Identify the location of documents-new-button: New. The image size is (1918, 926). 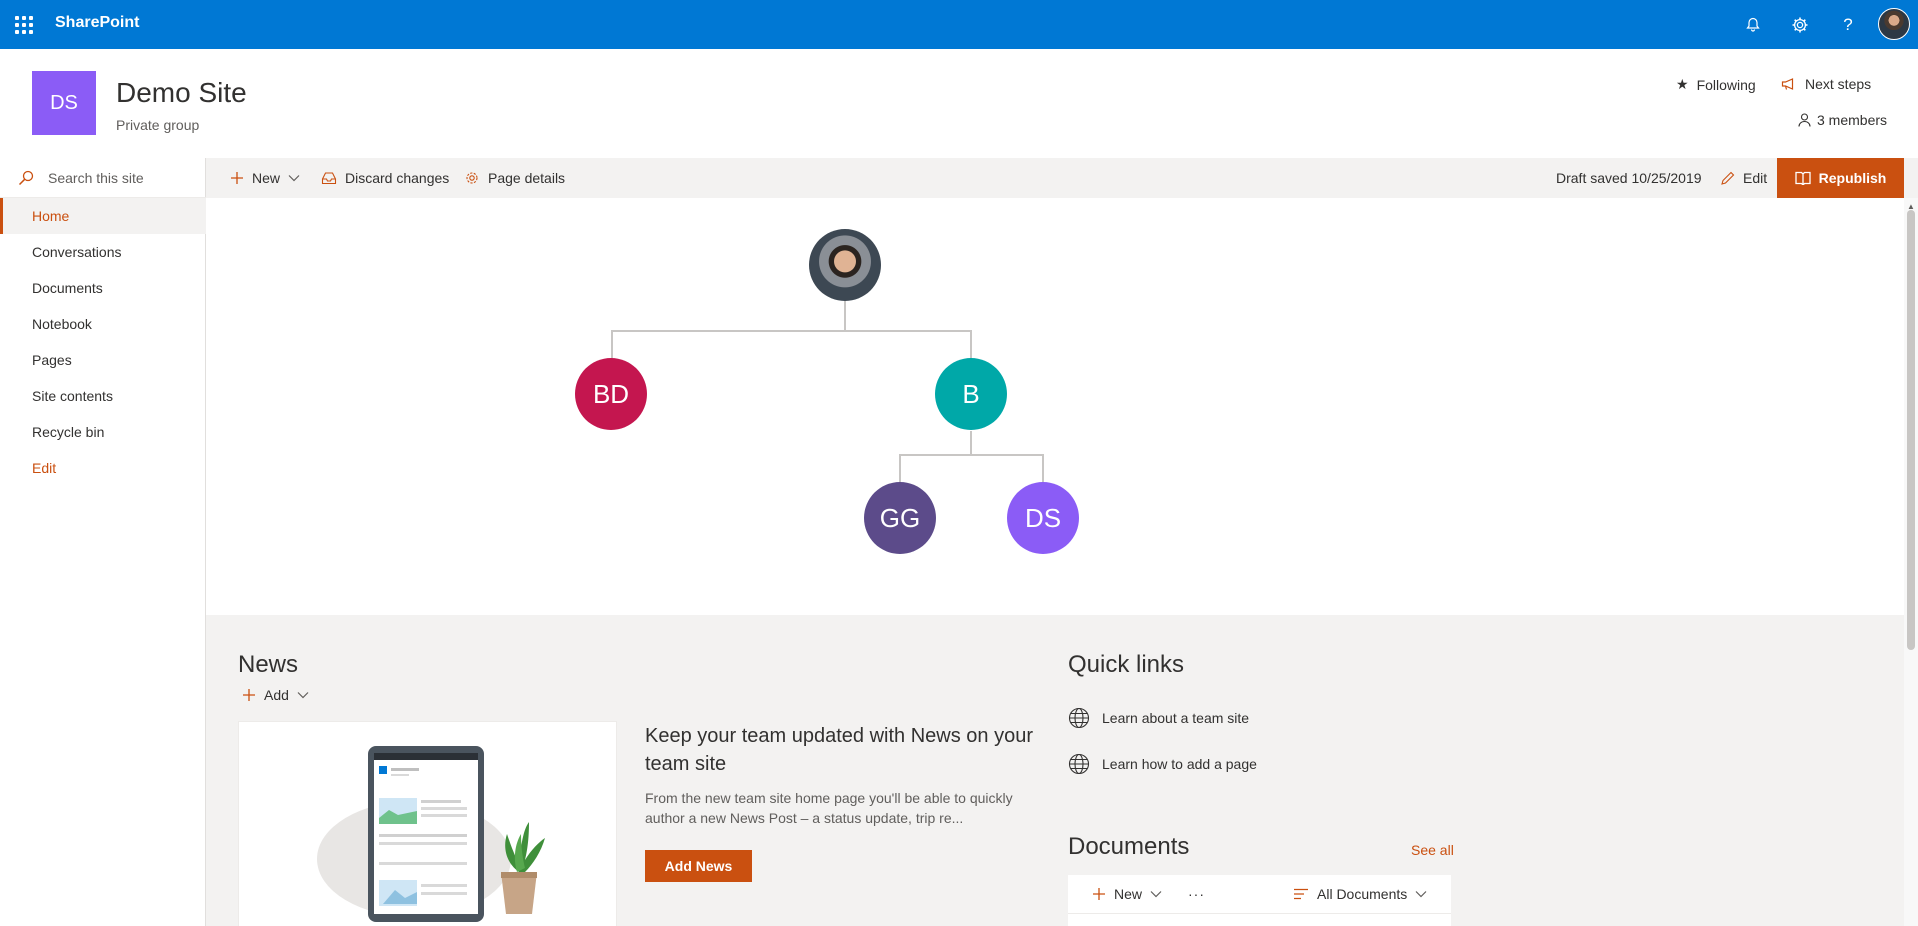
(1127, 894).